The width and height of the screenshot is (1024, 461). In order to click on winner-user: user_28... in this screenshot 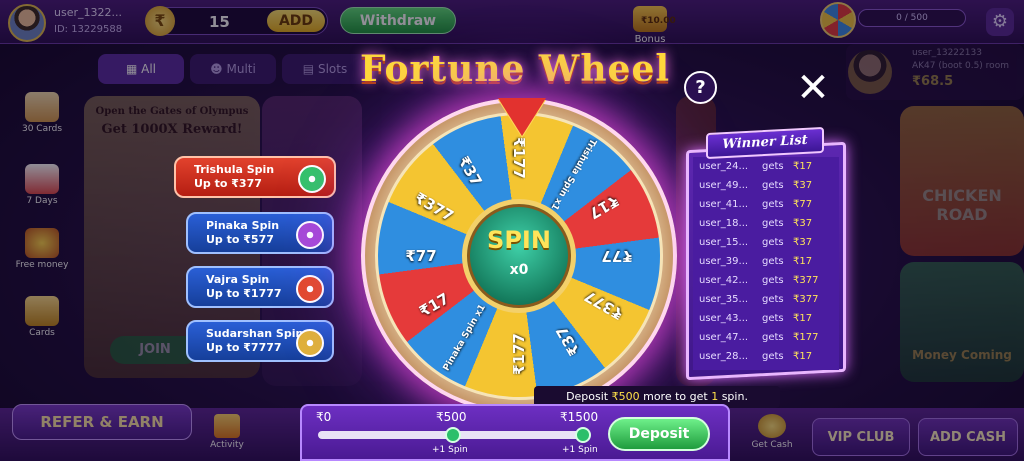, I will do `click(724, 356)`.